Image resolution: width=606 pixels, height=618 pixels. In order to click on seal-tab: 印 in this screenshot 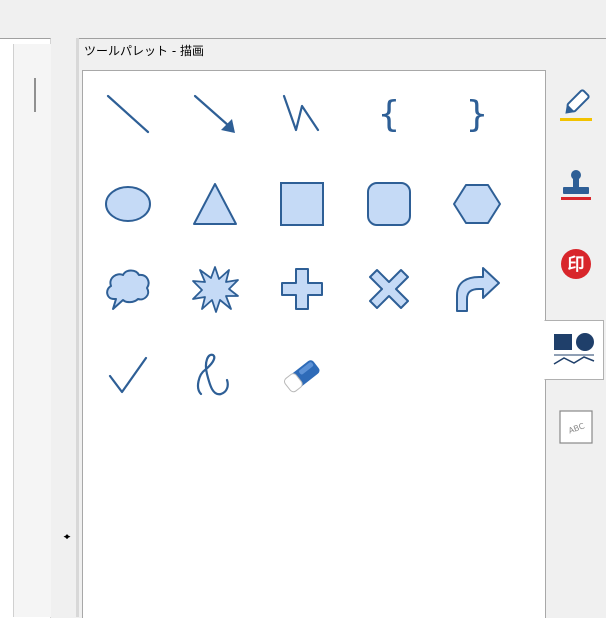, I will do `click(576, 264)`.